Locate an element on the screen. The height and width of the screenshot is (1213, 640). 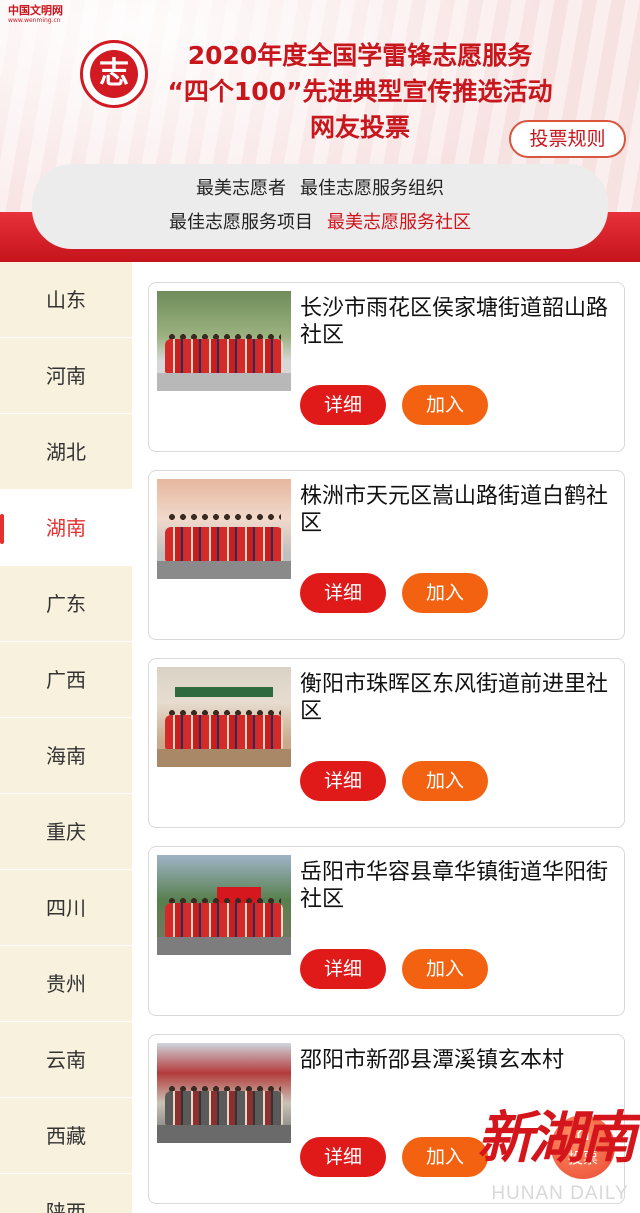
sidebar-item-guizhou: 贵州 is located at coordinates (66, 984).